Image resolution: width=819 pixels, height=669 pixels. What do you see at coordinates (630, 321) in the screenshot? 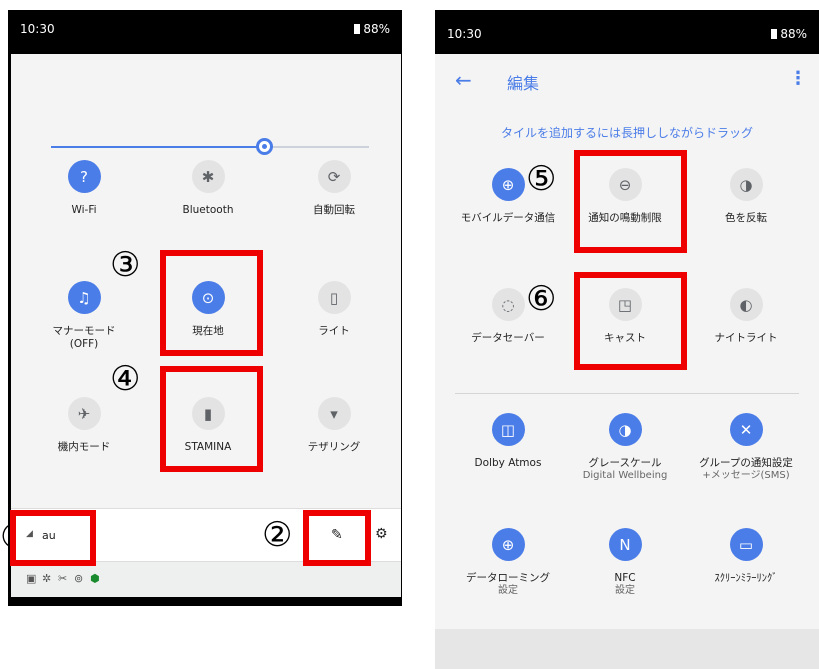
I see `highlight-cast` at bounding box center [630, 321].